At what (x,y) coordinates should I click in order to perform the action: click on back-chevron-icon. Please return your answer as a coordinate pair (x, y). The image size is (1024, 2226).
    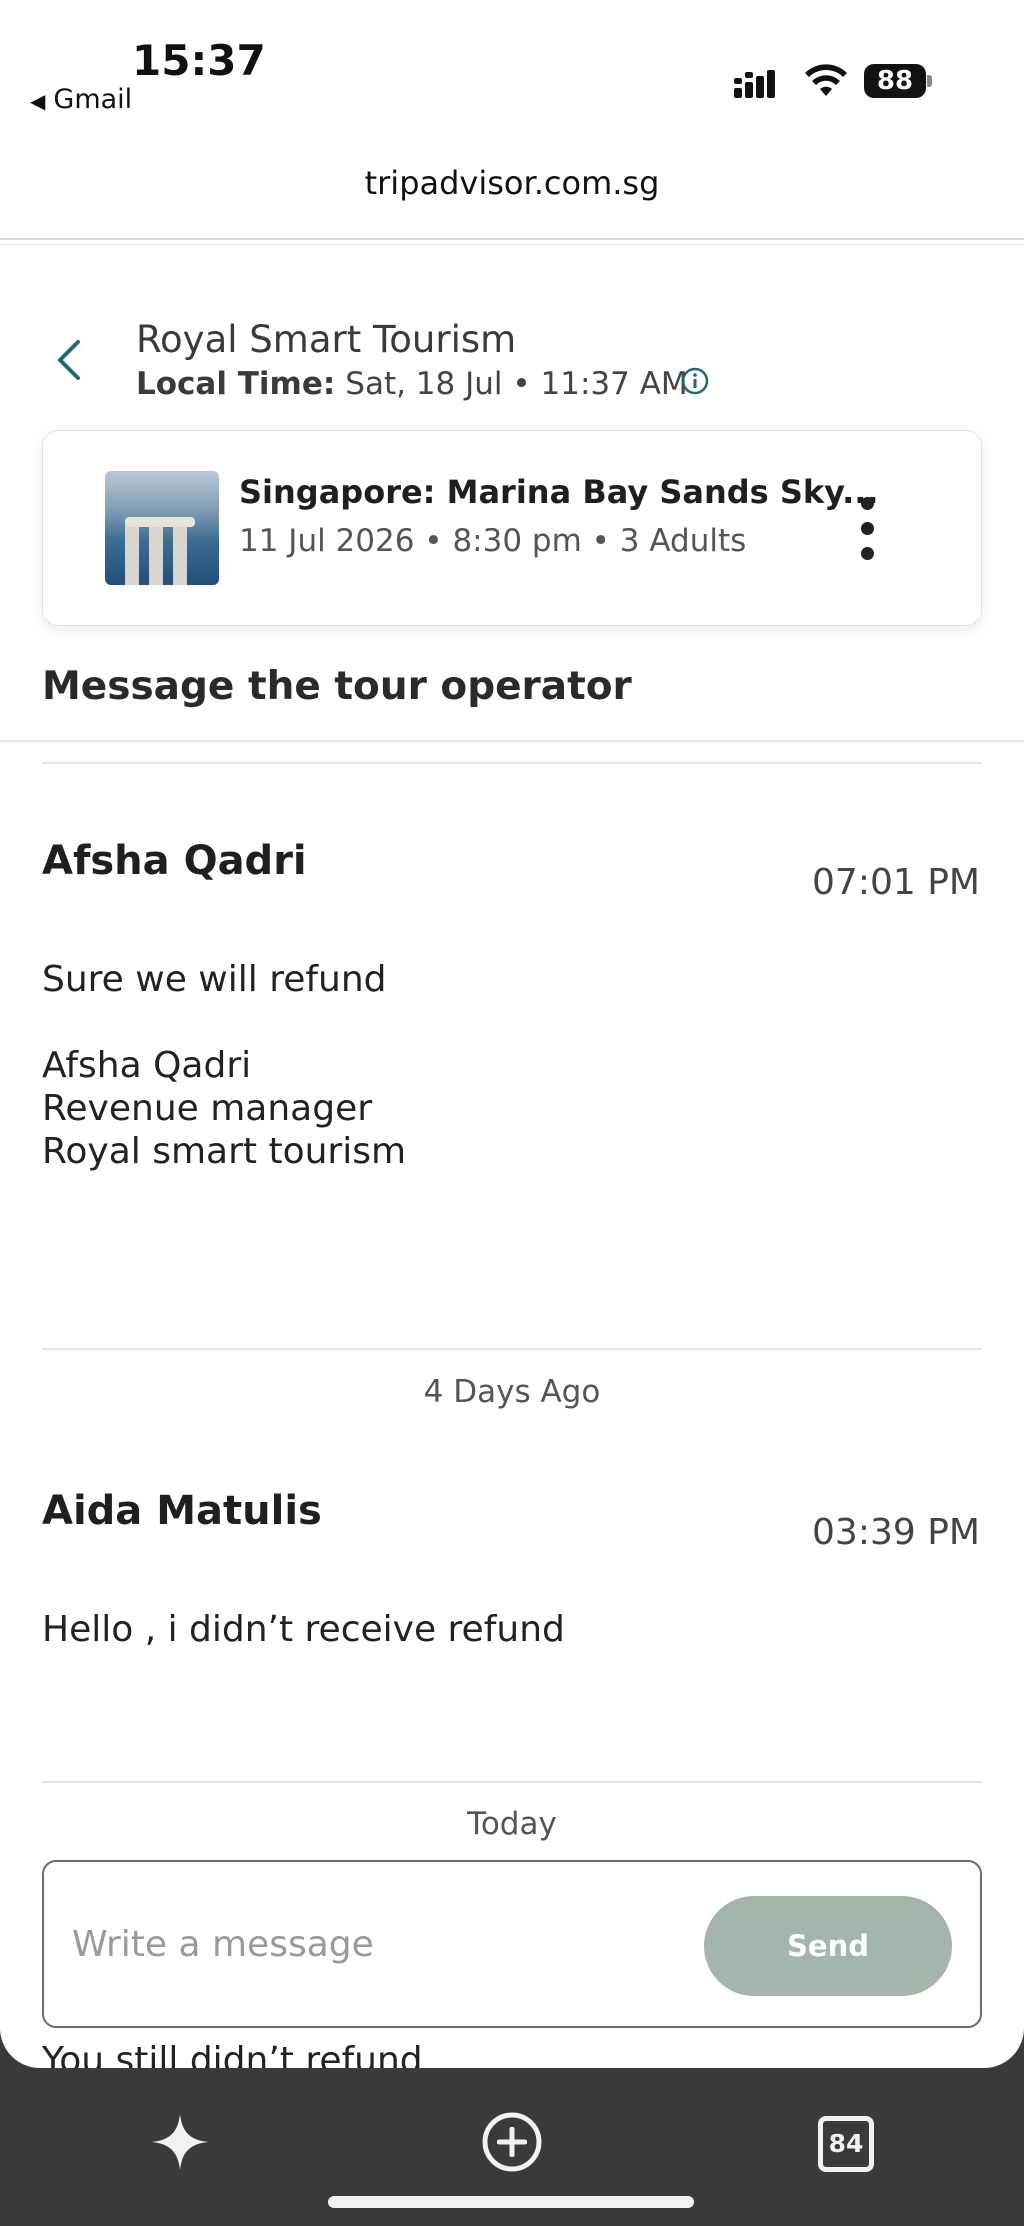
    Looking at the image, I should click on (69, 360).